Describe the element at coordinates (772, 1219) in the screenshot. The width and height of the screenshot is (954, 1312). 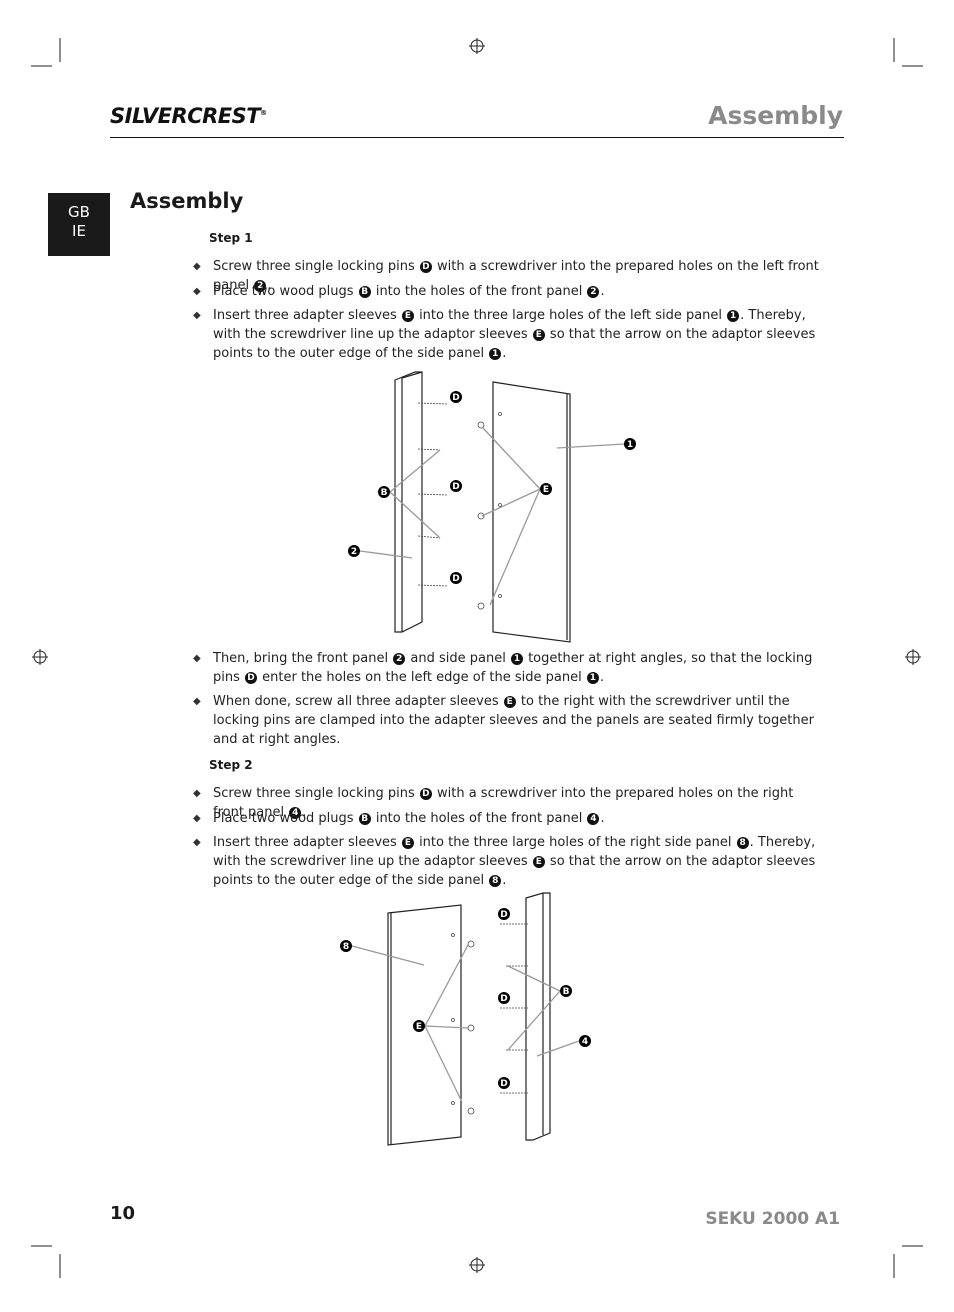
I see `model-name: SEKU 2000 A1` at that location.